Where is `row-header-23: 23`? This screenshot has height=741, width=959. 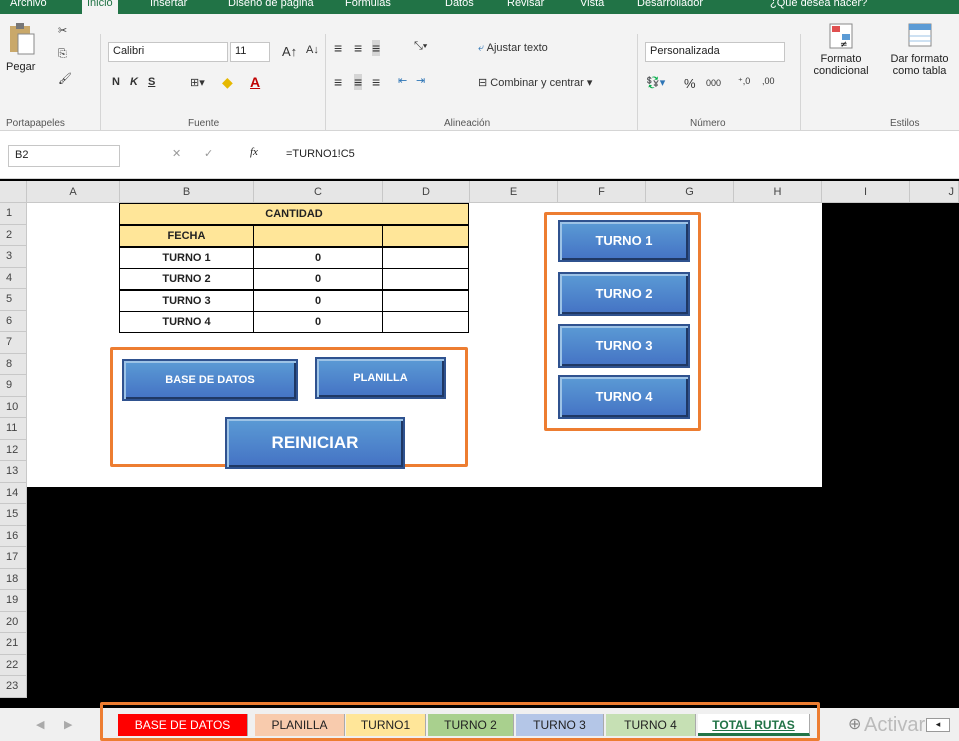
row-header-23: 23 is located at coordinates (13, 687).